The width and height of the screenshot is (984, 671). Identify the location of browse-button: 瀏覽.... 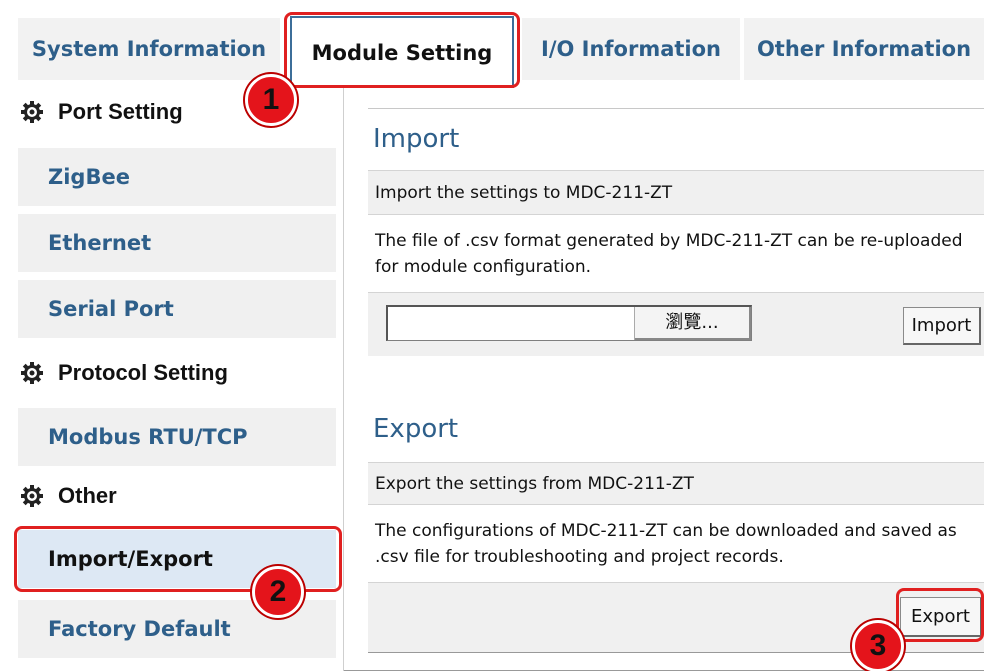
(693, 323).